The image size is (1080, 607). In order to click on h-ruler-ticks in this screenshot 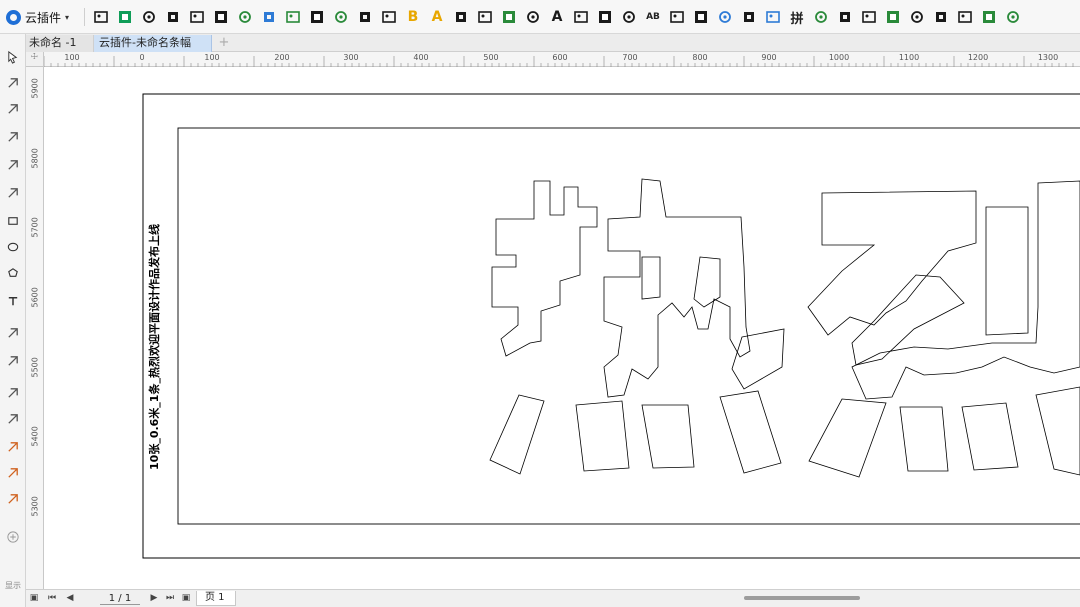, I will do `click(559, 61)`.